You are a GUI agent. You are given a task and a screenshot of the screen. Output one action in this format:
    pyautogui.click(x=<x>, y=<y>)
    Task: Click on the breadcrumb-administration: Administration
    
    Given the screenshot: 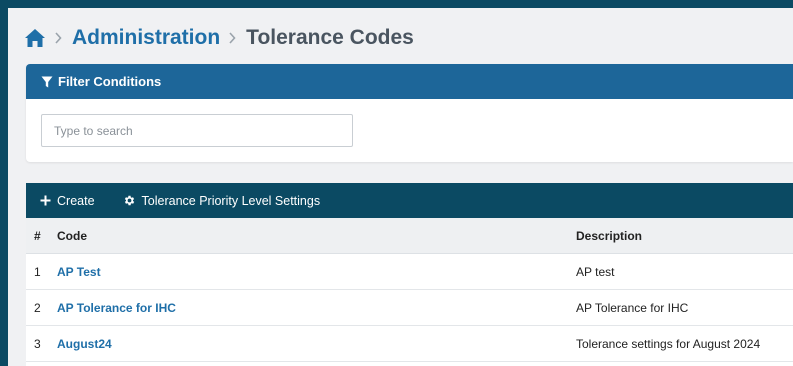 What is the action you would take?
    pyautogui.click(x=146, y=38)
    